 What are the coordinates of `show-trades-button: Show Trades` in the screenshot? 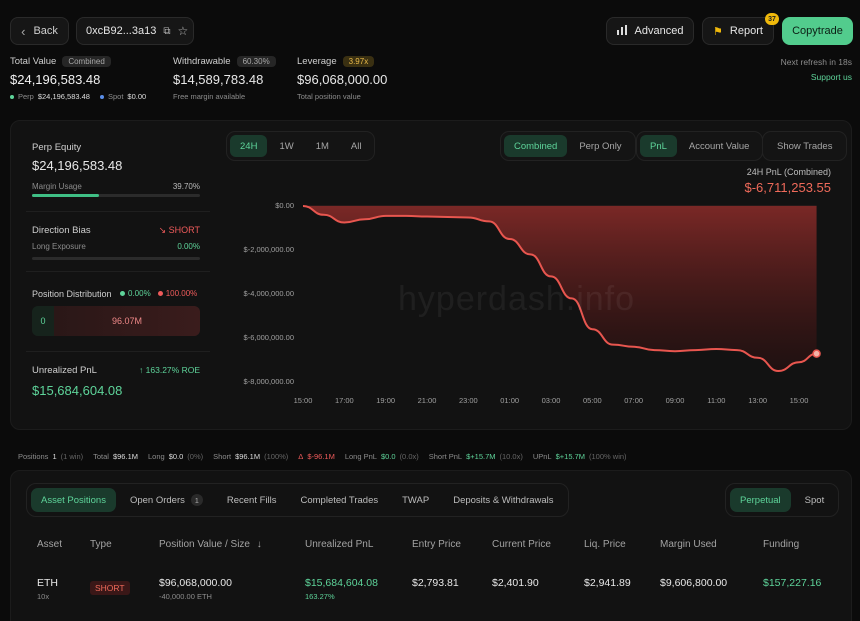 It's located at (804, 146).